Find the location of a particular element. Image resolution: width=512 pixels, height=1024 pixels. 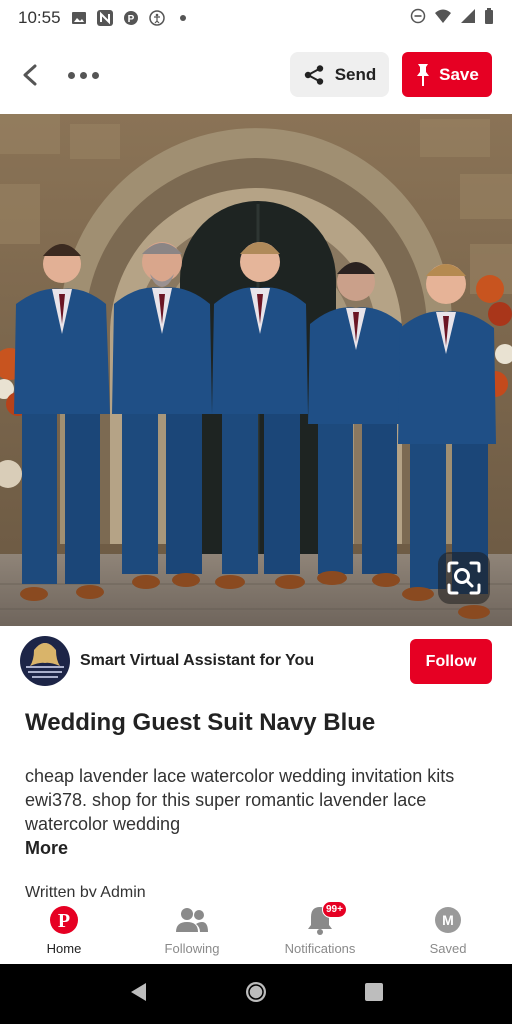

creator-row: Smart Virtual Assistant for You Follow is located at coordinates (256, 661).